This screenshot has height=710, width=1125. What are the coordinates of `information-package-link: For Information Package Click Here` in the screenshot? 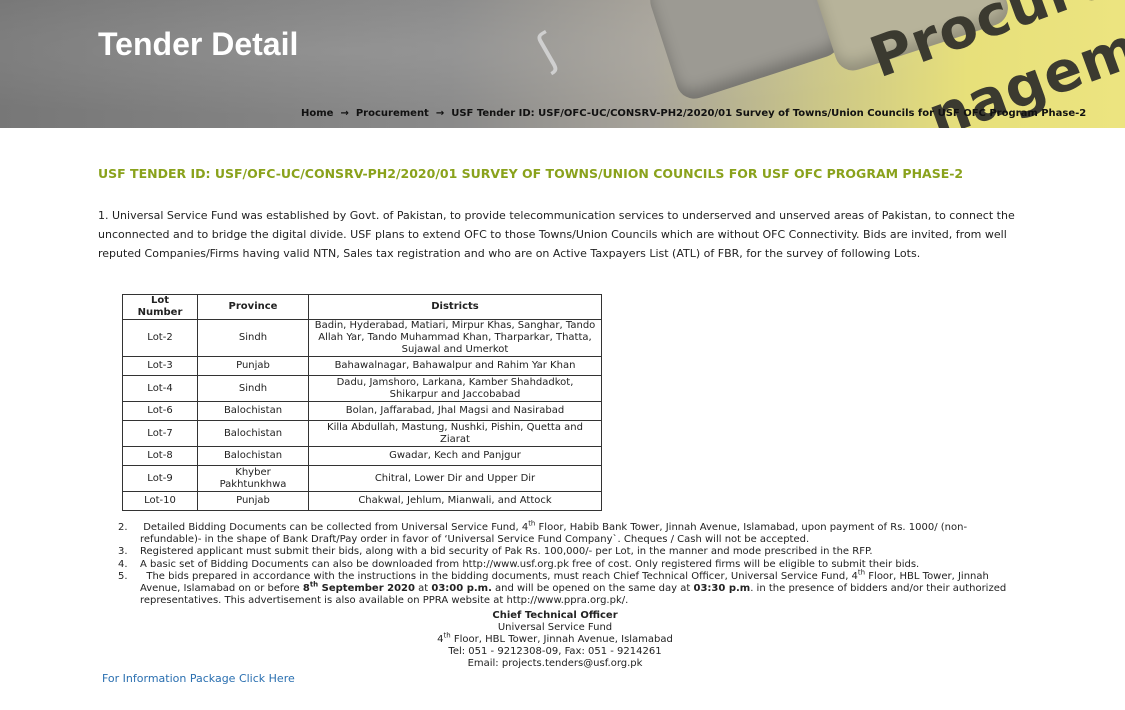 It's located at (198, 678).